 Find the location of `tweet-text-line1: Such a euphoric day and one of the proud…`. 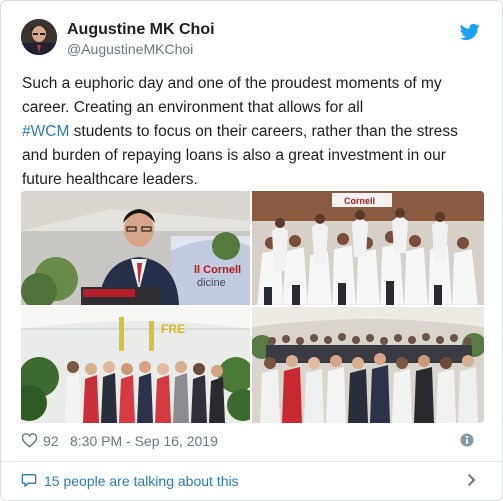

tweet-text-line1: Such a euphoric day and one of the proud… is located at coordinates (232, 83).